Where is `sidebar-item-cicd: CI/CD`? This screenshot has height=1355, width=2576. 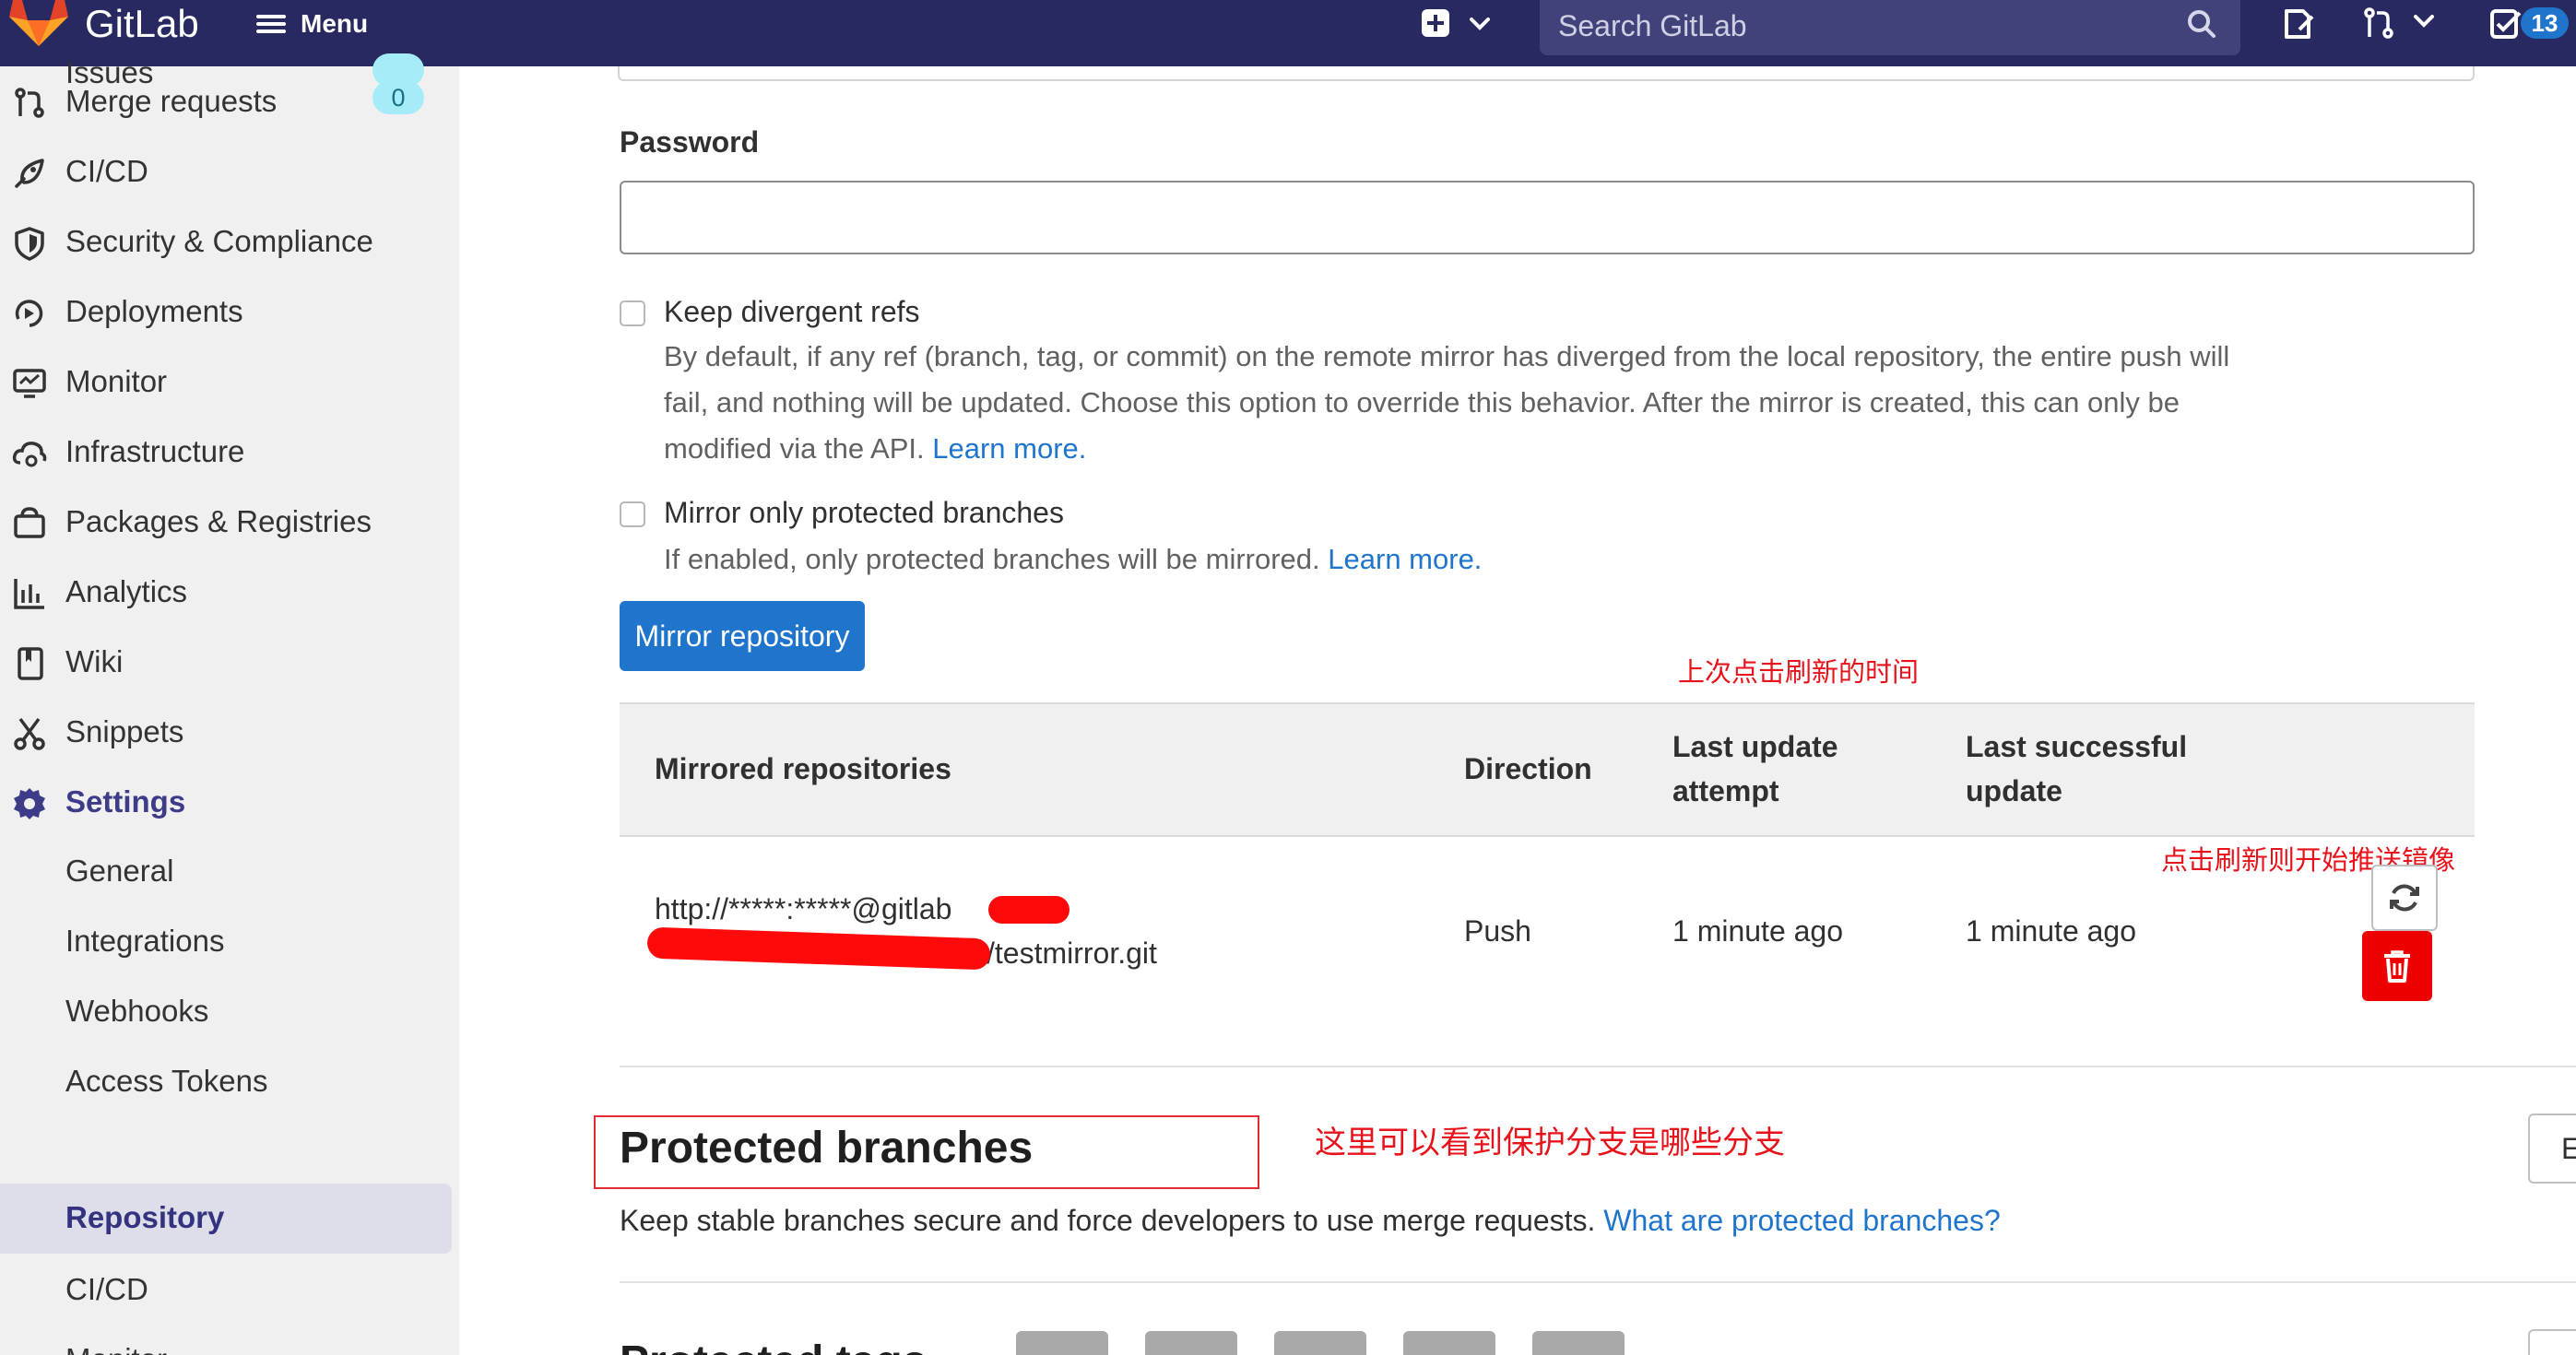 sidebar-item-cicd: CI/CD is located at coordinates (229, 171).